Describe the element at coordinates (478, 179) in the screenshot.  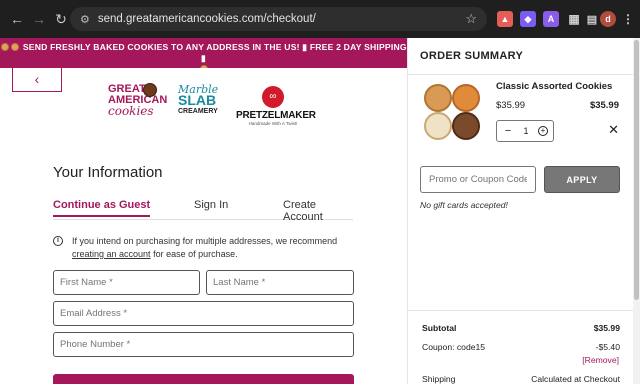
I see `promo-code-input` at that location.